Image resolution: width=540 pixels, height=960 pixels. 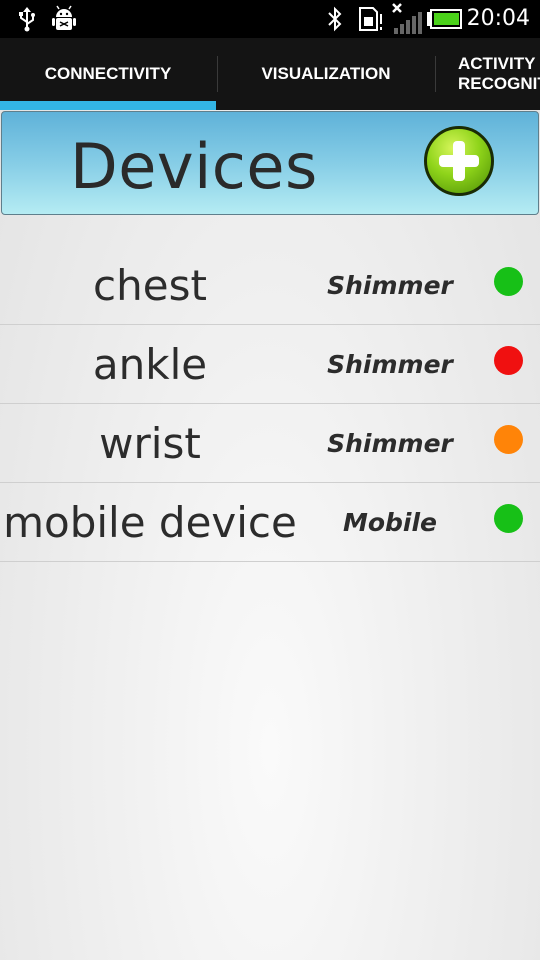 What do you see at coordinates (444, 19) in the screenshot?
I see `battery-icon` at bounding box center [444, 19].